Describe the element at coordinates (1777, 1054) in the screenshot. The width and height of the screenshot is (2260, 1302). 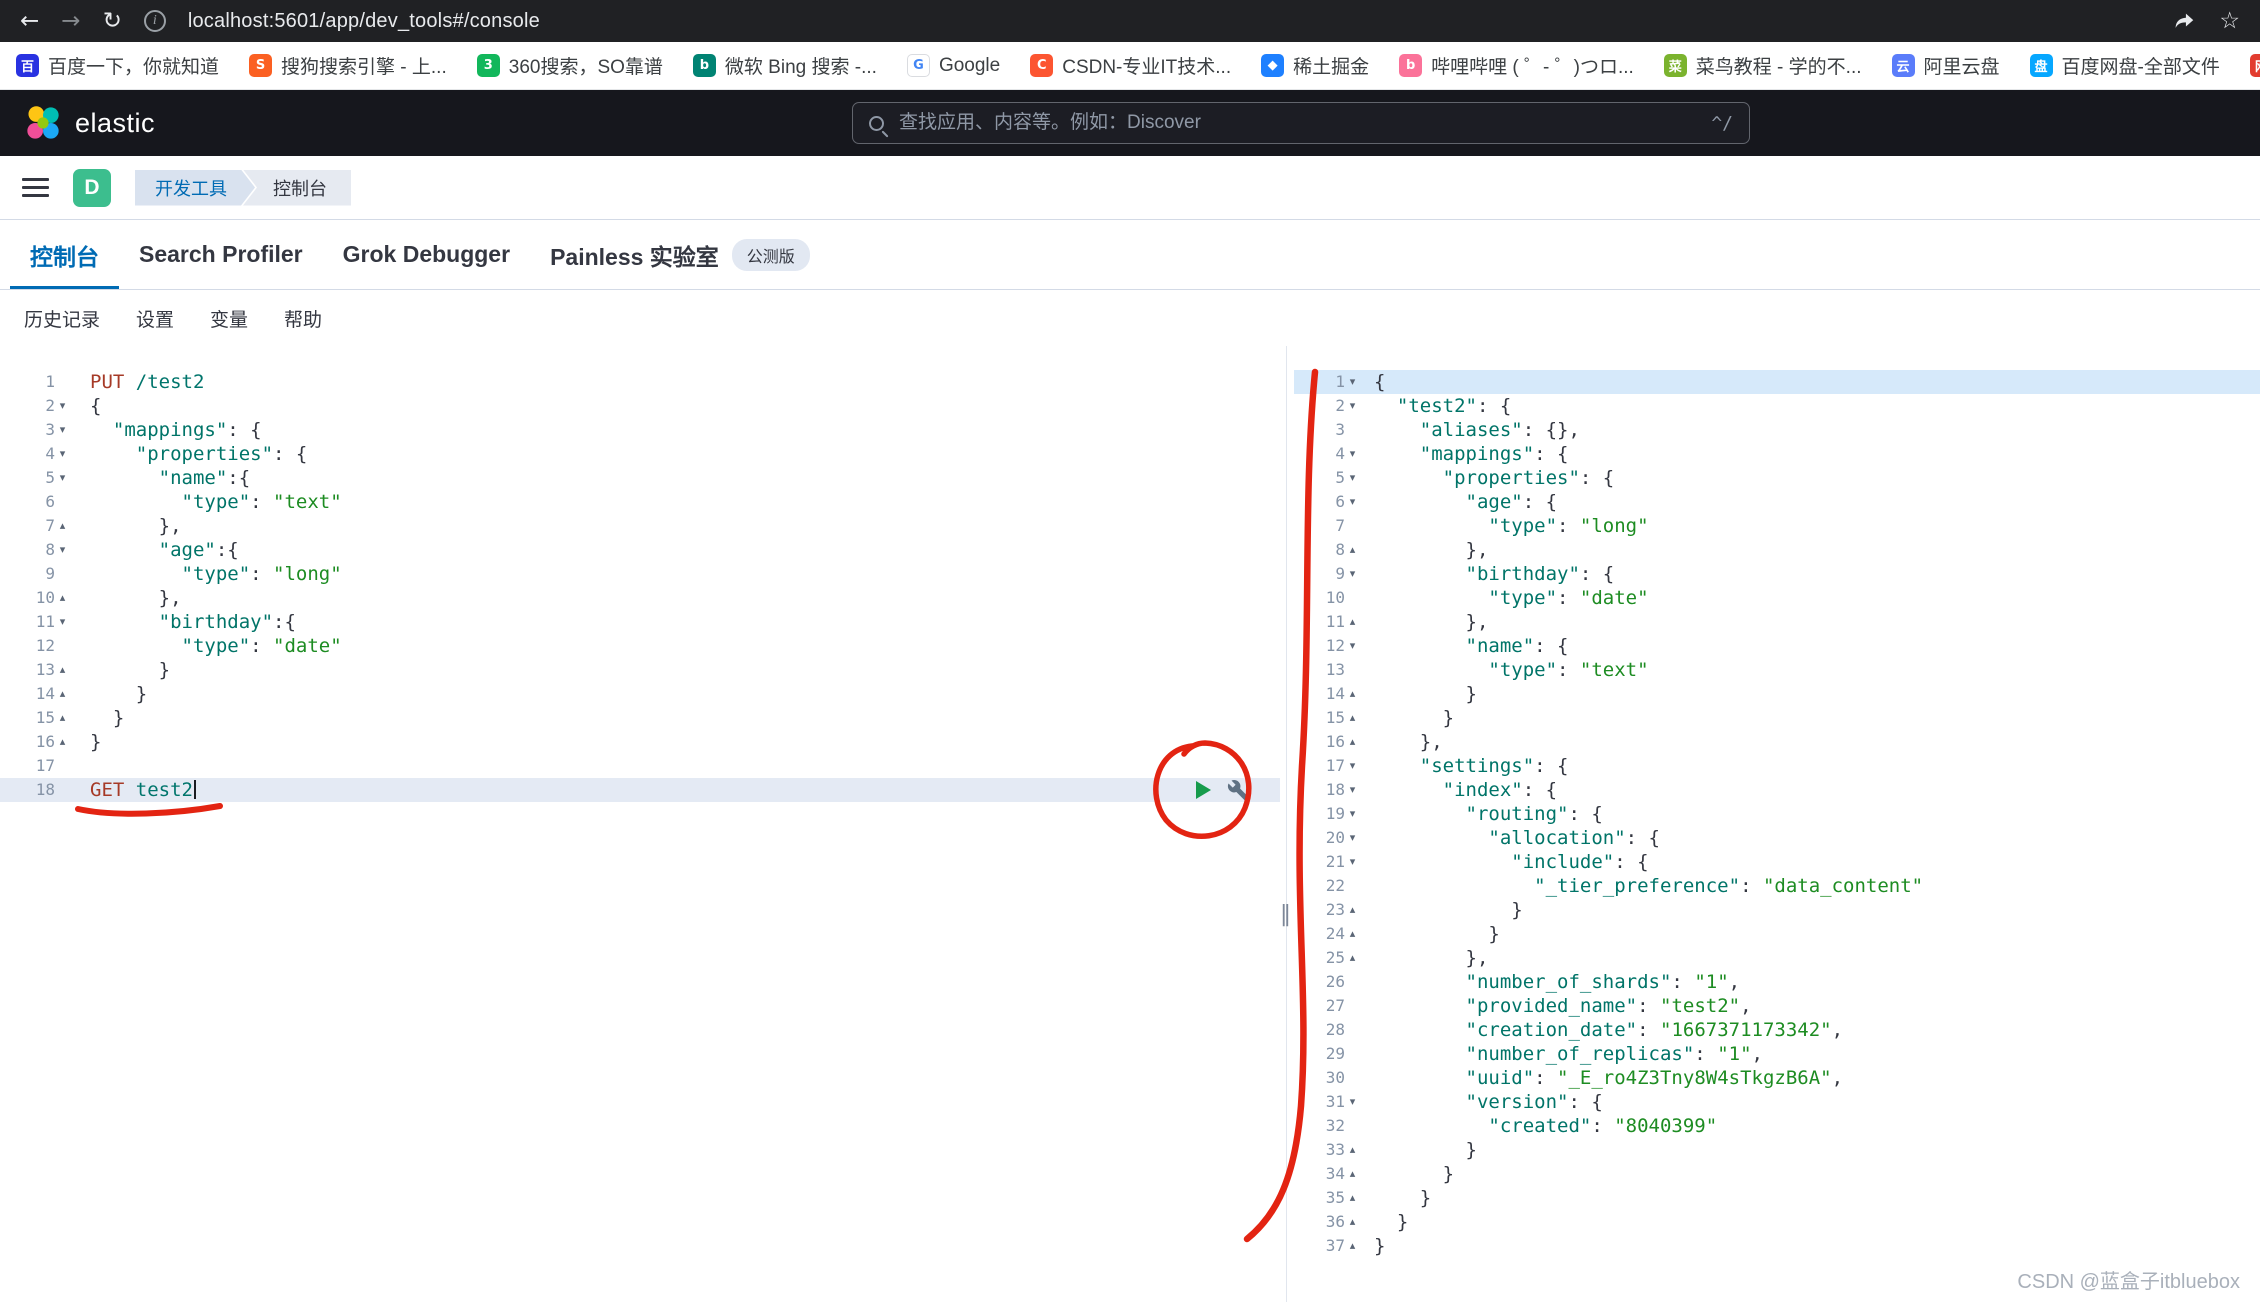
I see `response-line: 29 "number_of_replicas": "1",` at that location.